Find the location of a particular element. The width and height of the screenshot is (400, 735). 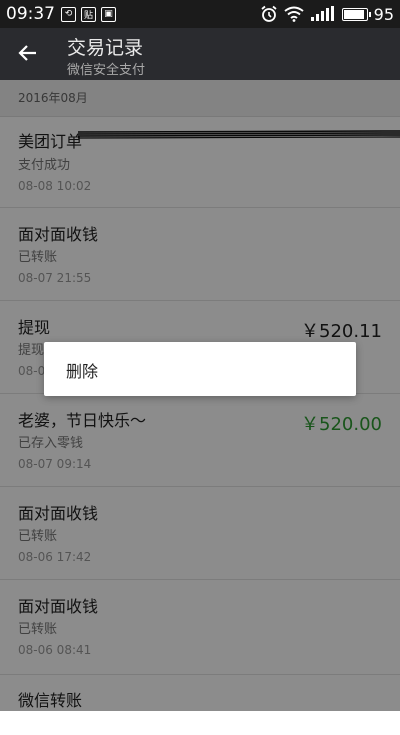

delete-option: 删除 is located at coordinates (82, 370).